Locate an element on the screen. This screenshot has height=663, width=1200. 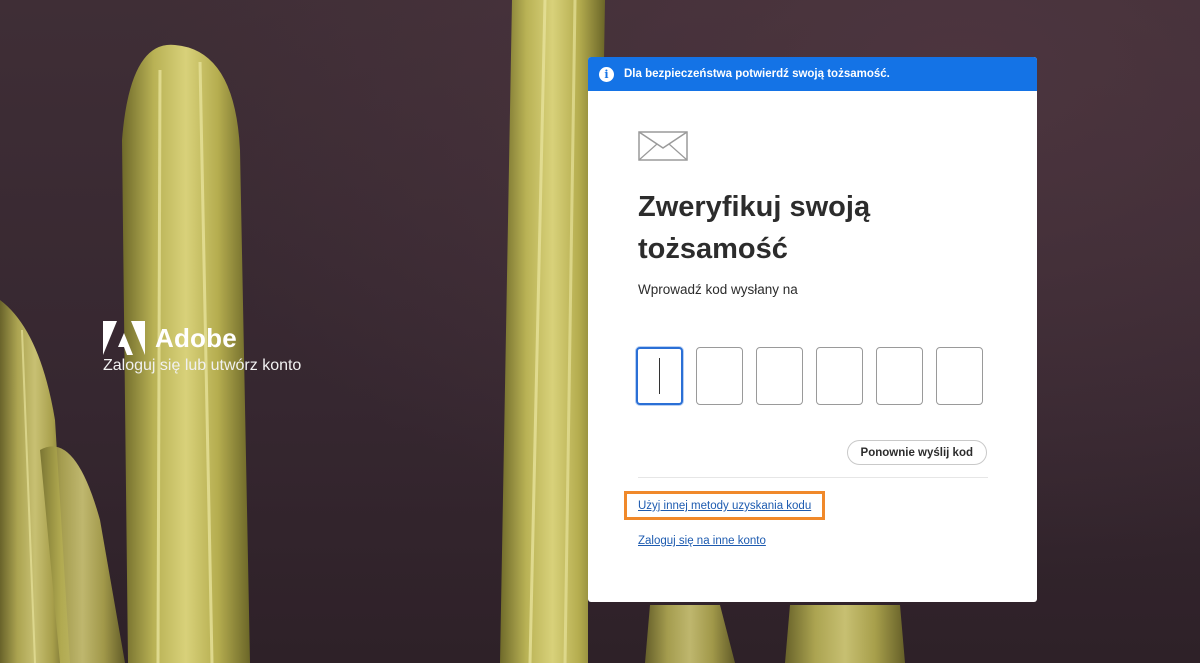
adobe-logo-icon is located at coordinates (124, 338).